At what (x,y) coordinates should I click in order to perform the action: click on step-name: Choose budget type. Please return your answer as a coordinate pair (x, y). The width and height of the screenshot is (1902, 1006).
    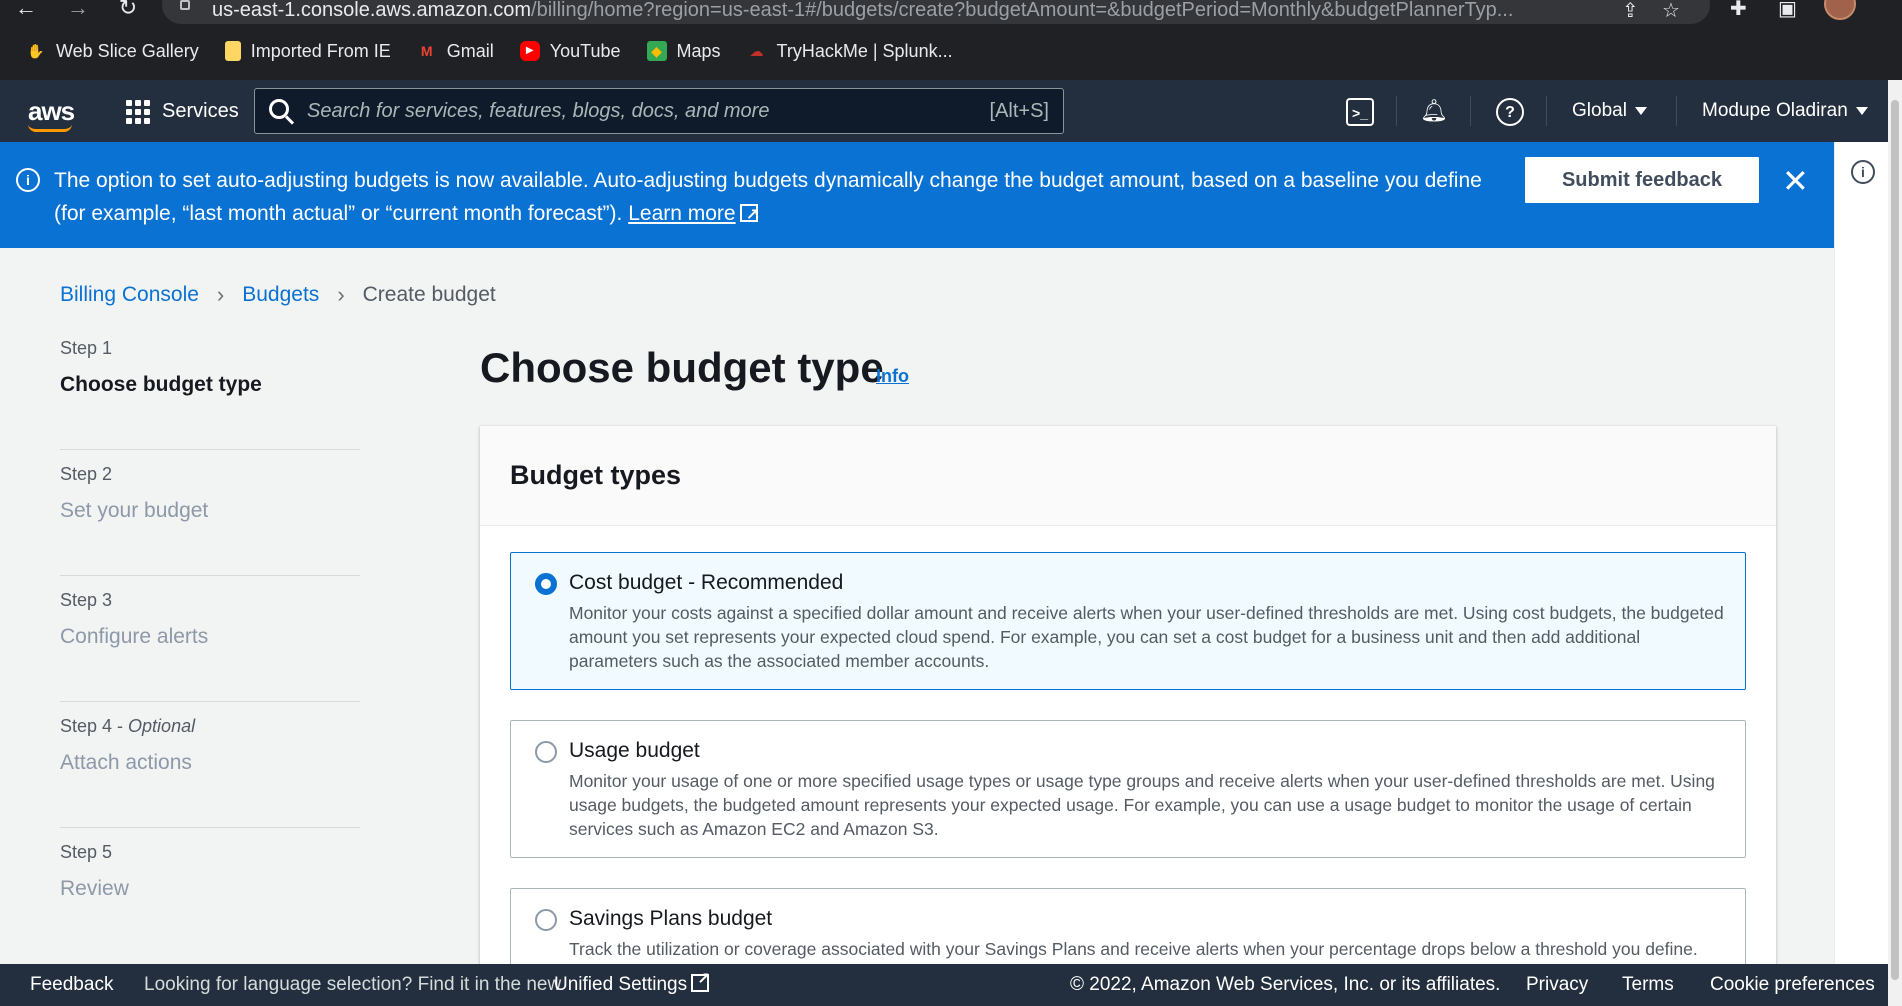
    Looking at the image, I should click on (161, 384).